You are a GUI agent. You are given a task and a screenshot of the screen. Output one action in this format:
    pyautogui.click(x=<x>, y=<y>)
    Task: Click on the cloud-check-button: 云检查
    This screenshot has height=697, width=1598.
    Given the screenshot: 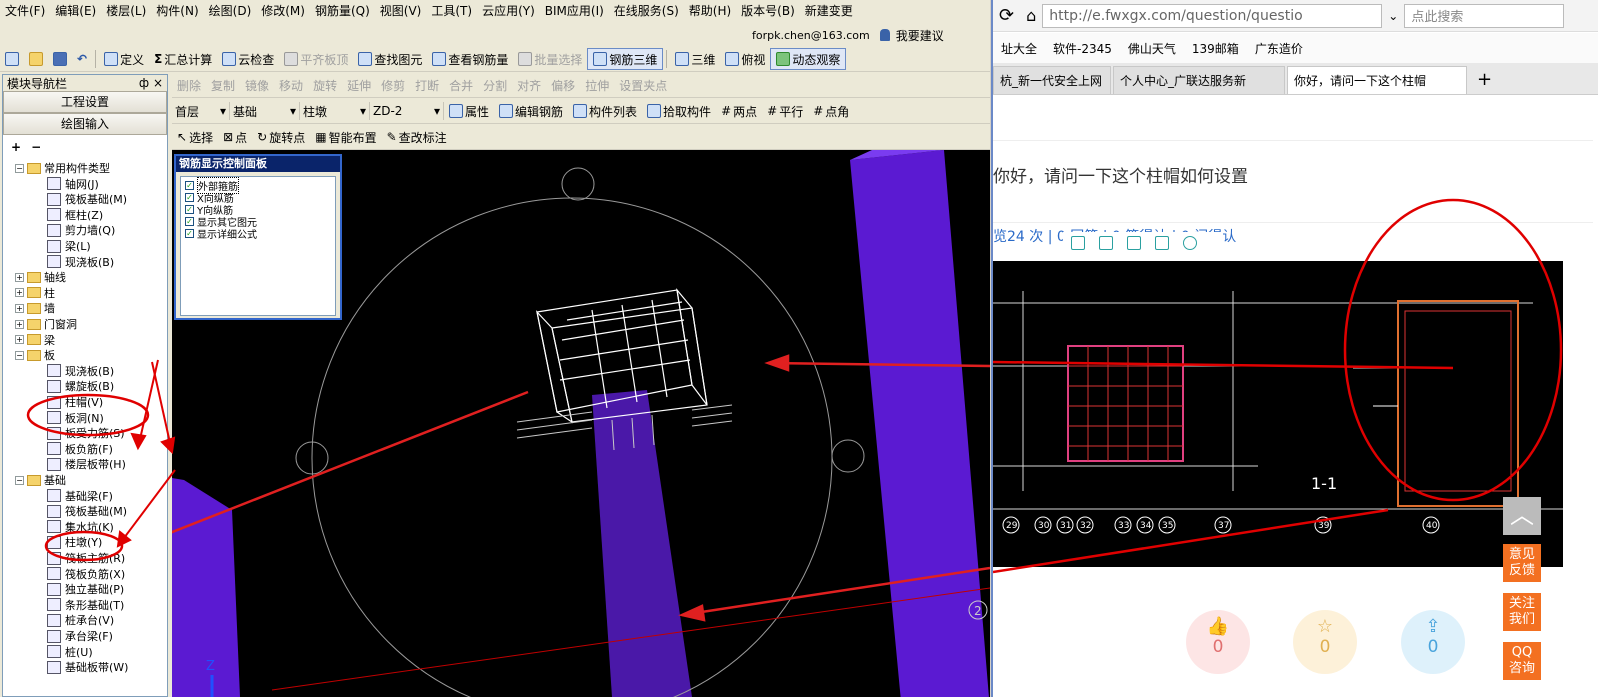 What is the action you would take?
    pyautogui.click(x=248, y=59)
    